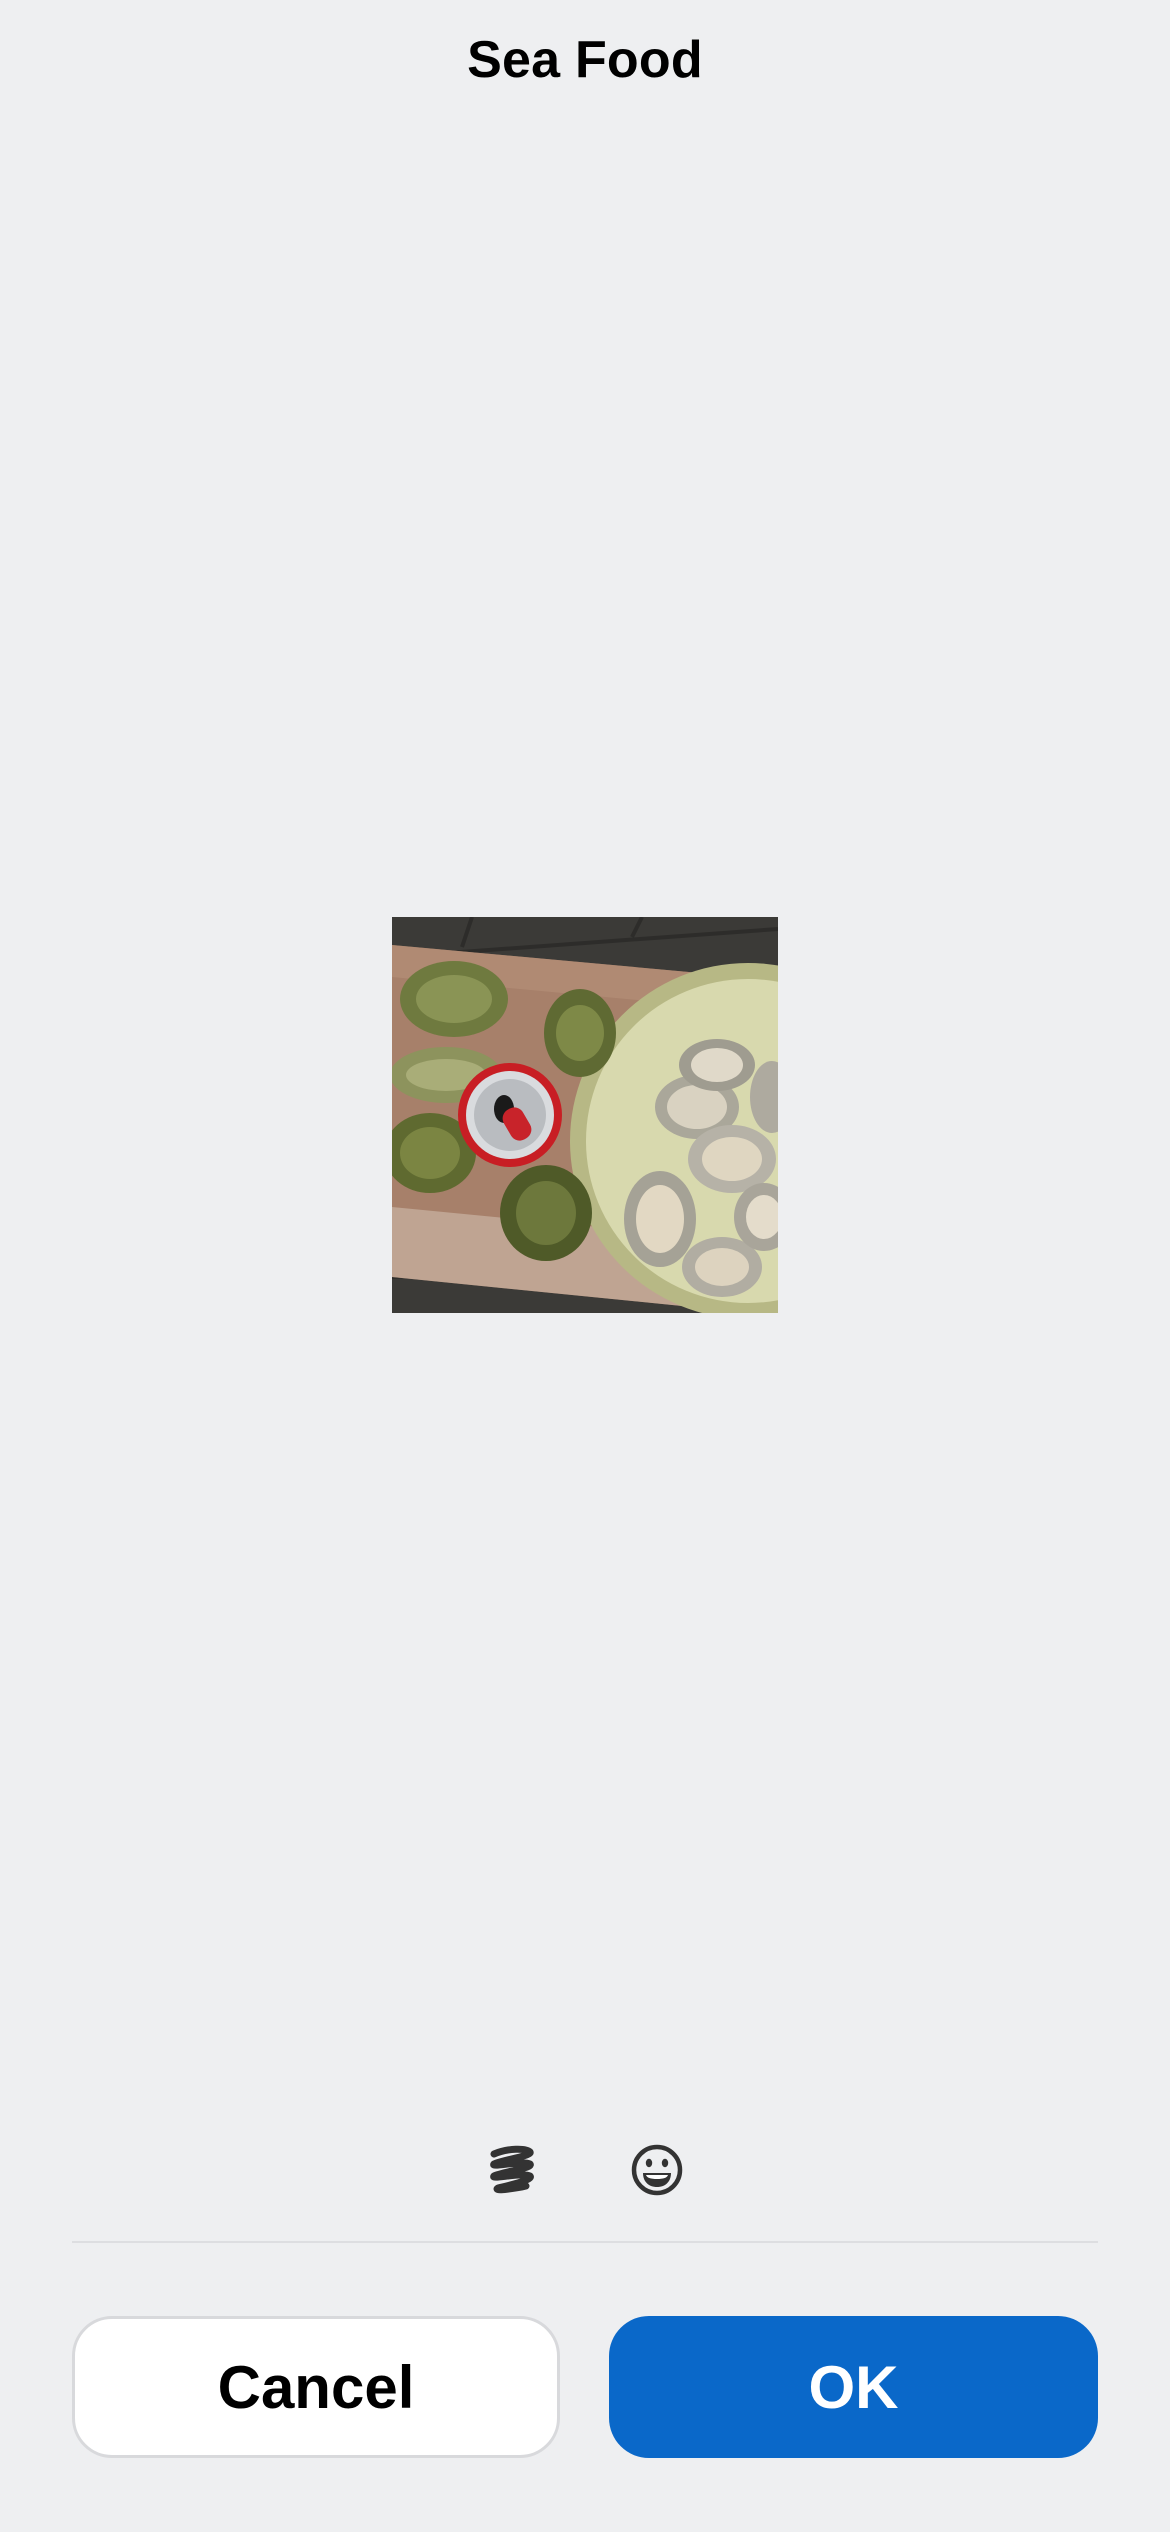 The width and height of the screenshot is (1170, 2532). Describe the element at coordinates (585, 1115) in the screenshot. I see `oysters-photo` at that location.